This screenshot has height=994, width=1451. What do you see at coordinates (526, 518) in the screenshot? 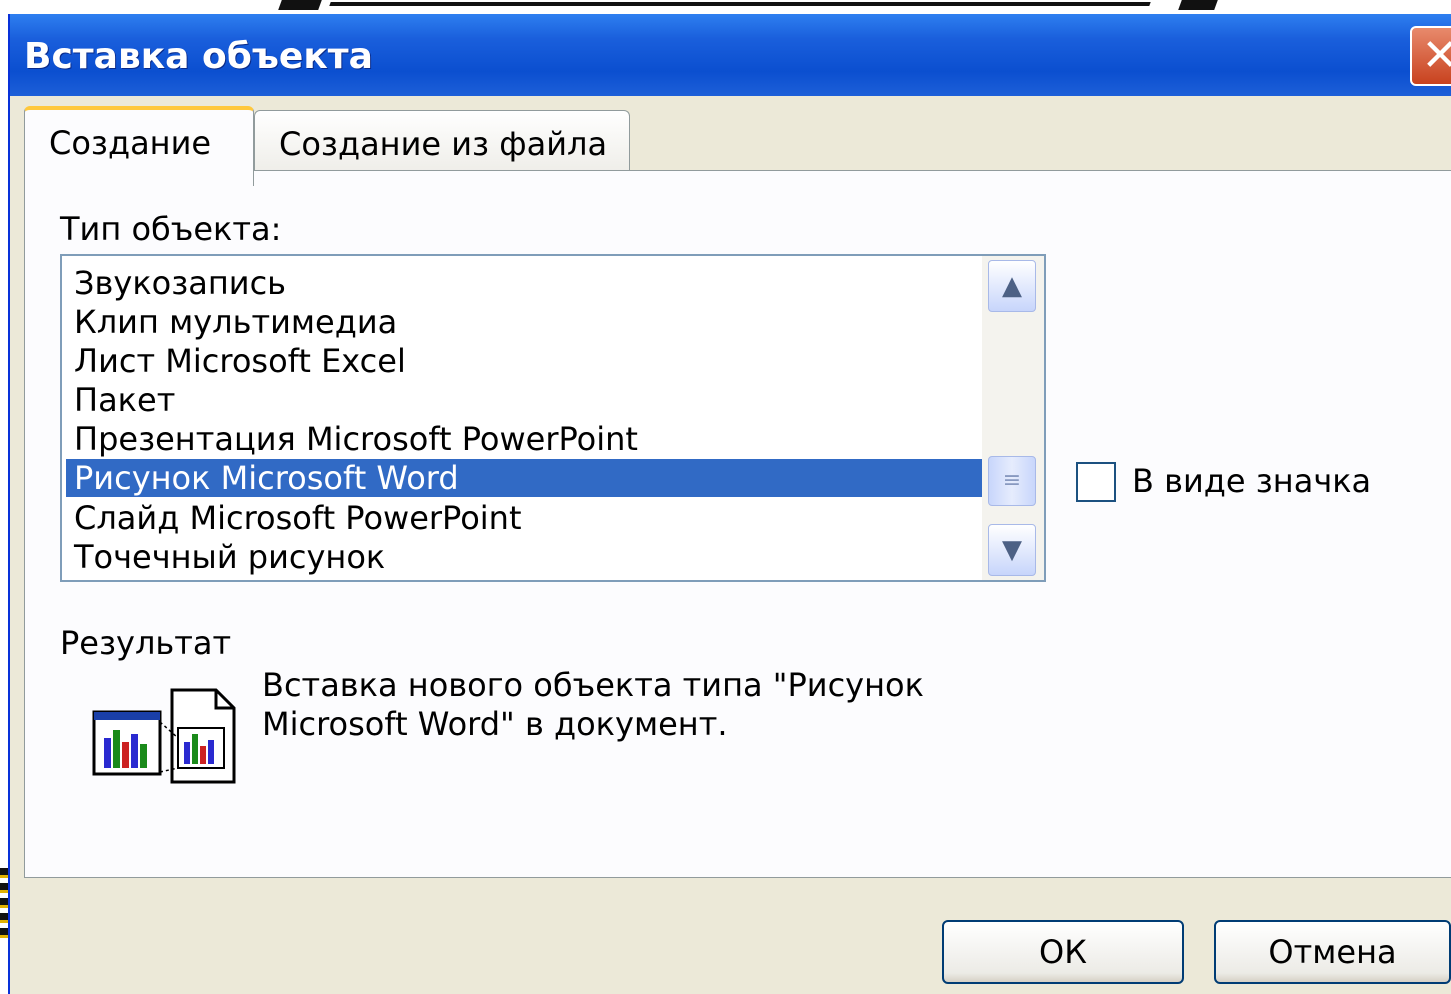
I see `list-item: Слайд Microsoft PowerPoint` at bounding box center [526, 518].